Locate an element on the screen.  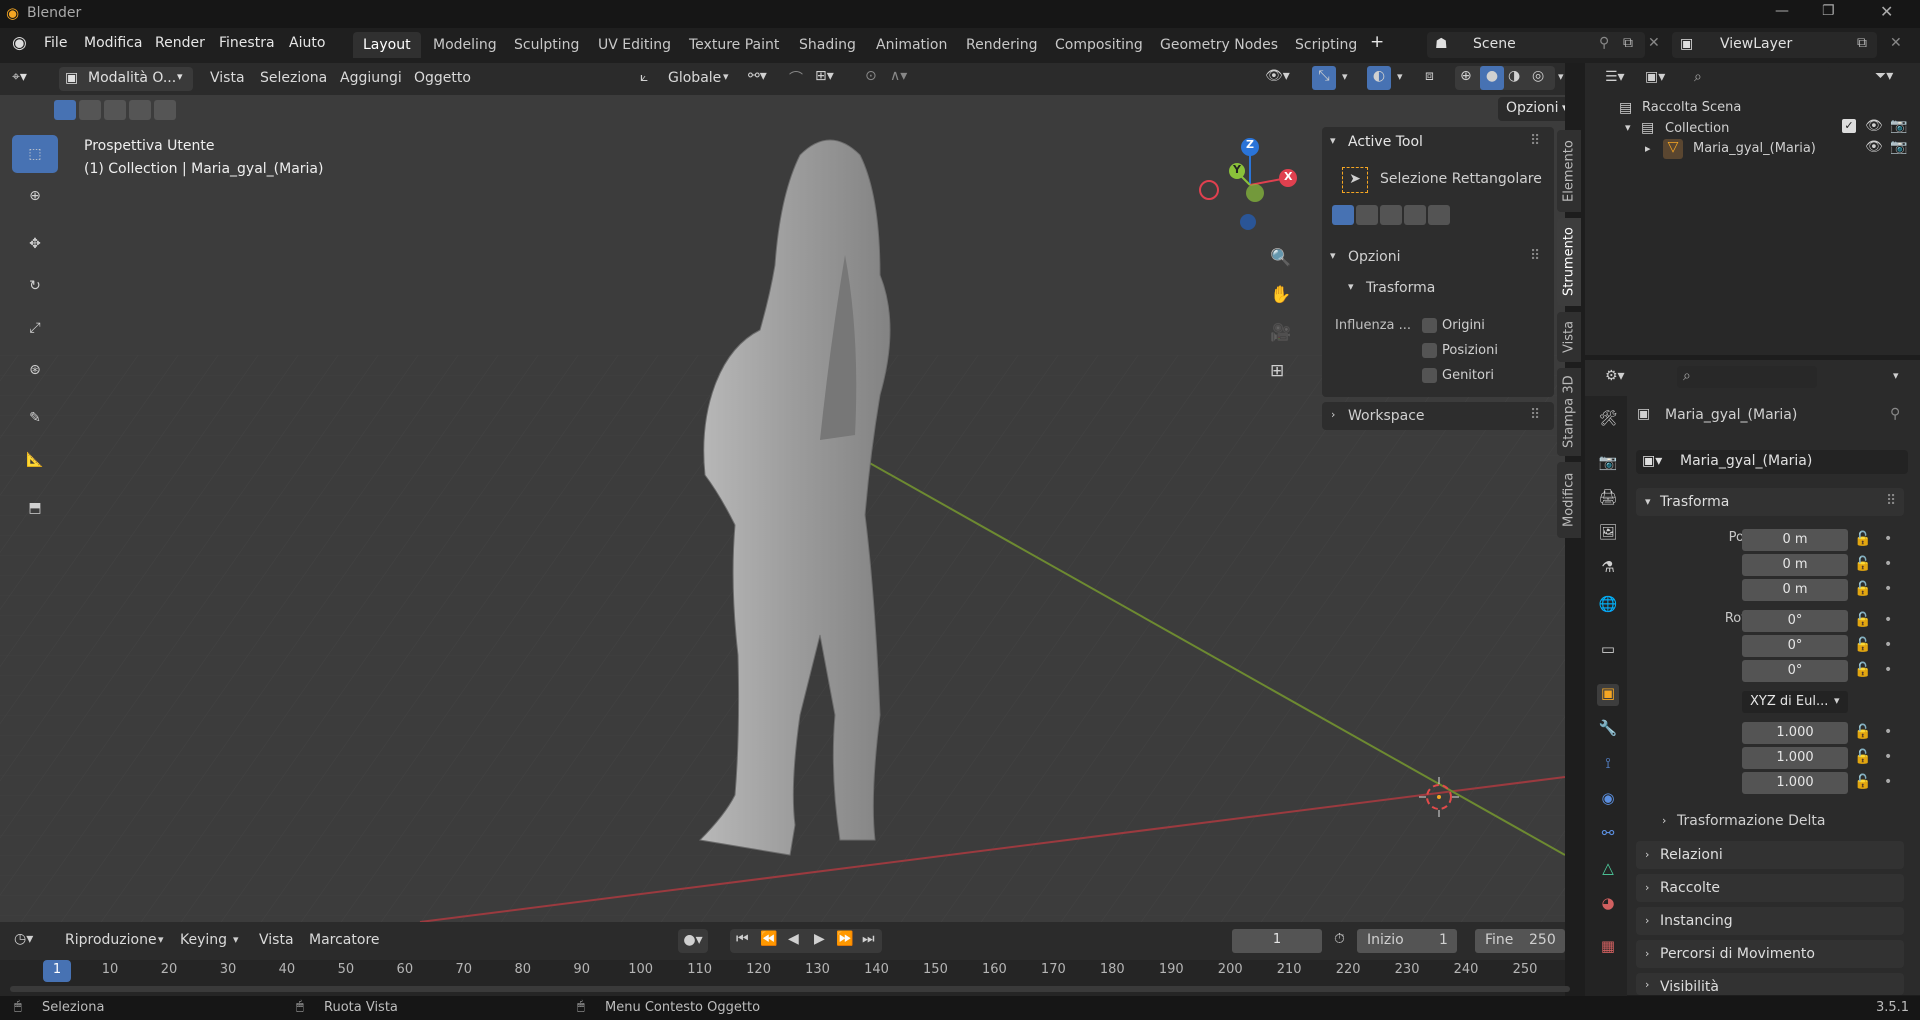
pivot-icon: ⚯▾ is located at coordinates (757, 76).